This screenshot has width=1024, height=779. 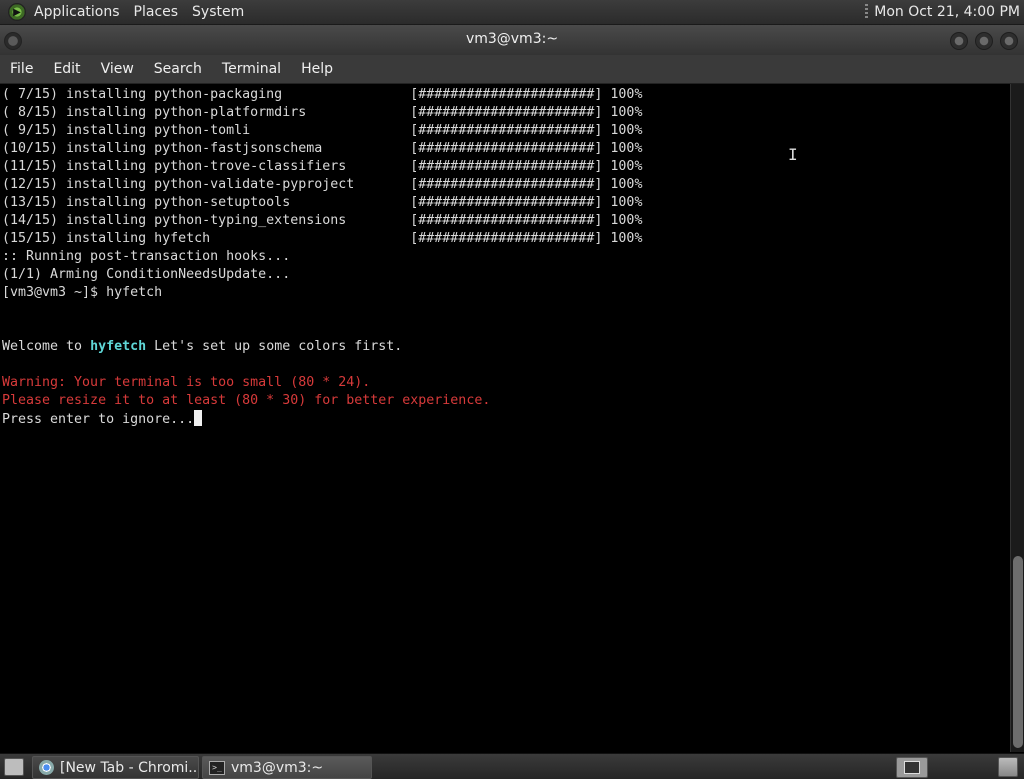 I want to click on menu-view: View, so click(x=117, y=69).